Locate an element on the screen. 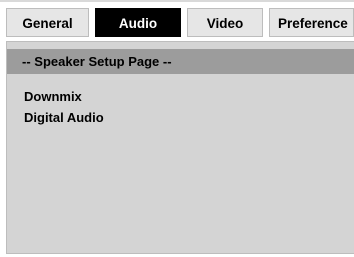 The height and width of the screenshot is (257, 354). tab-video: Video is located at coordinates (225, 22).